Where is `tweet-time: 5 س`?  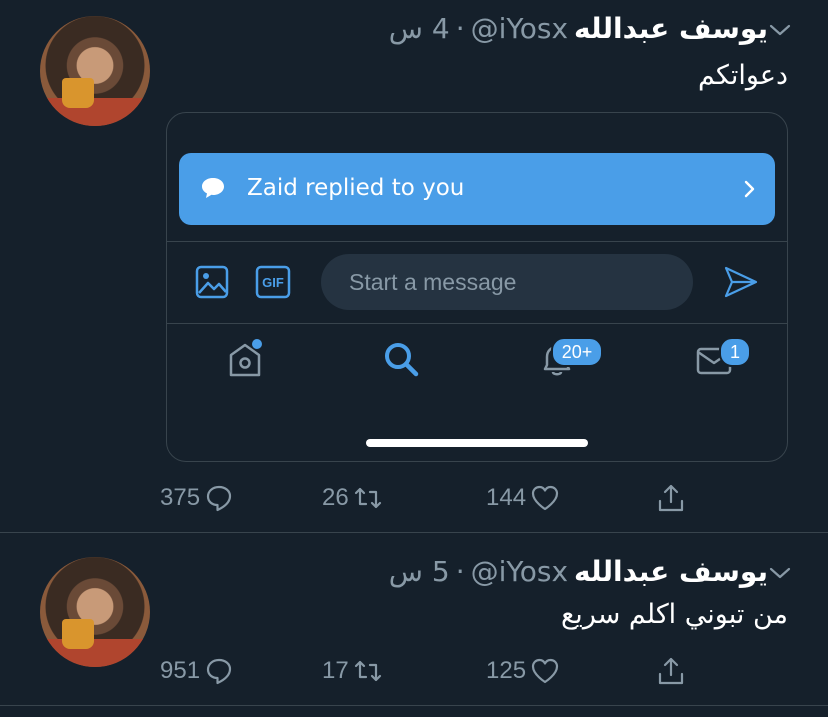 tweet-time: 5 س is located at coordinates (419, 571).